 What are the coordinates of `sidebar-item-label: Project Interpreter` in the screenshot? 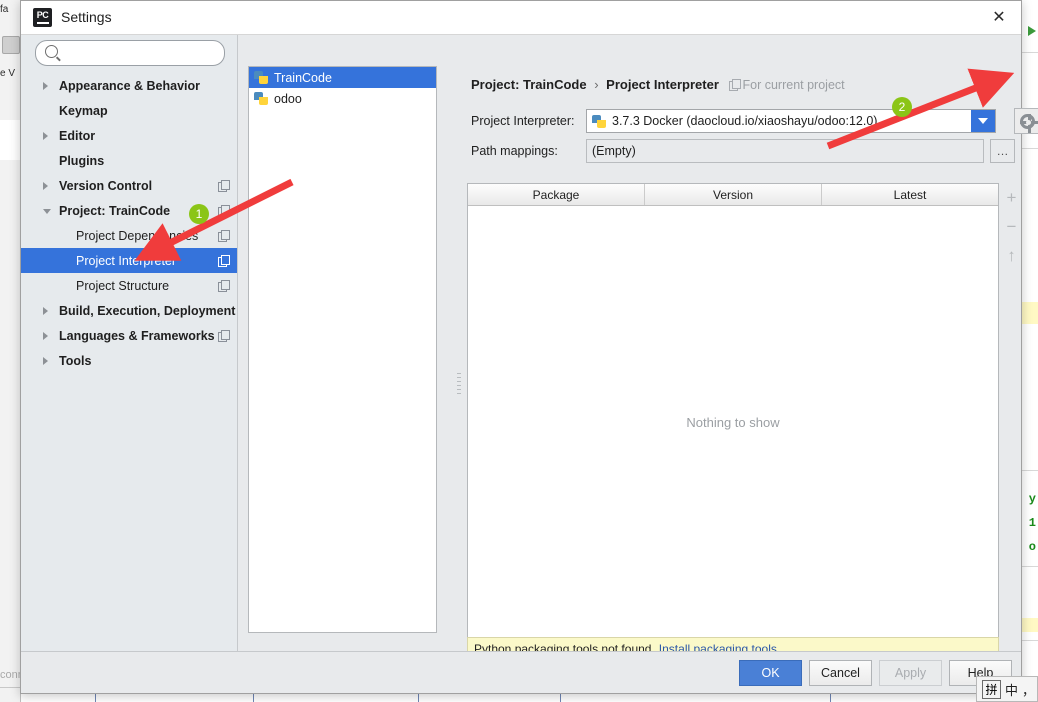 It's located at (126, 260).